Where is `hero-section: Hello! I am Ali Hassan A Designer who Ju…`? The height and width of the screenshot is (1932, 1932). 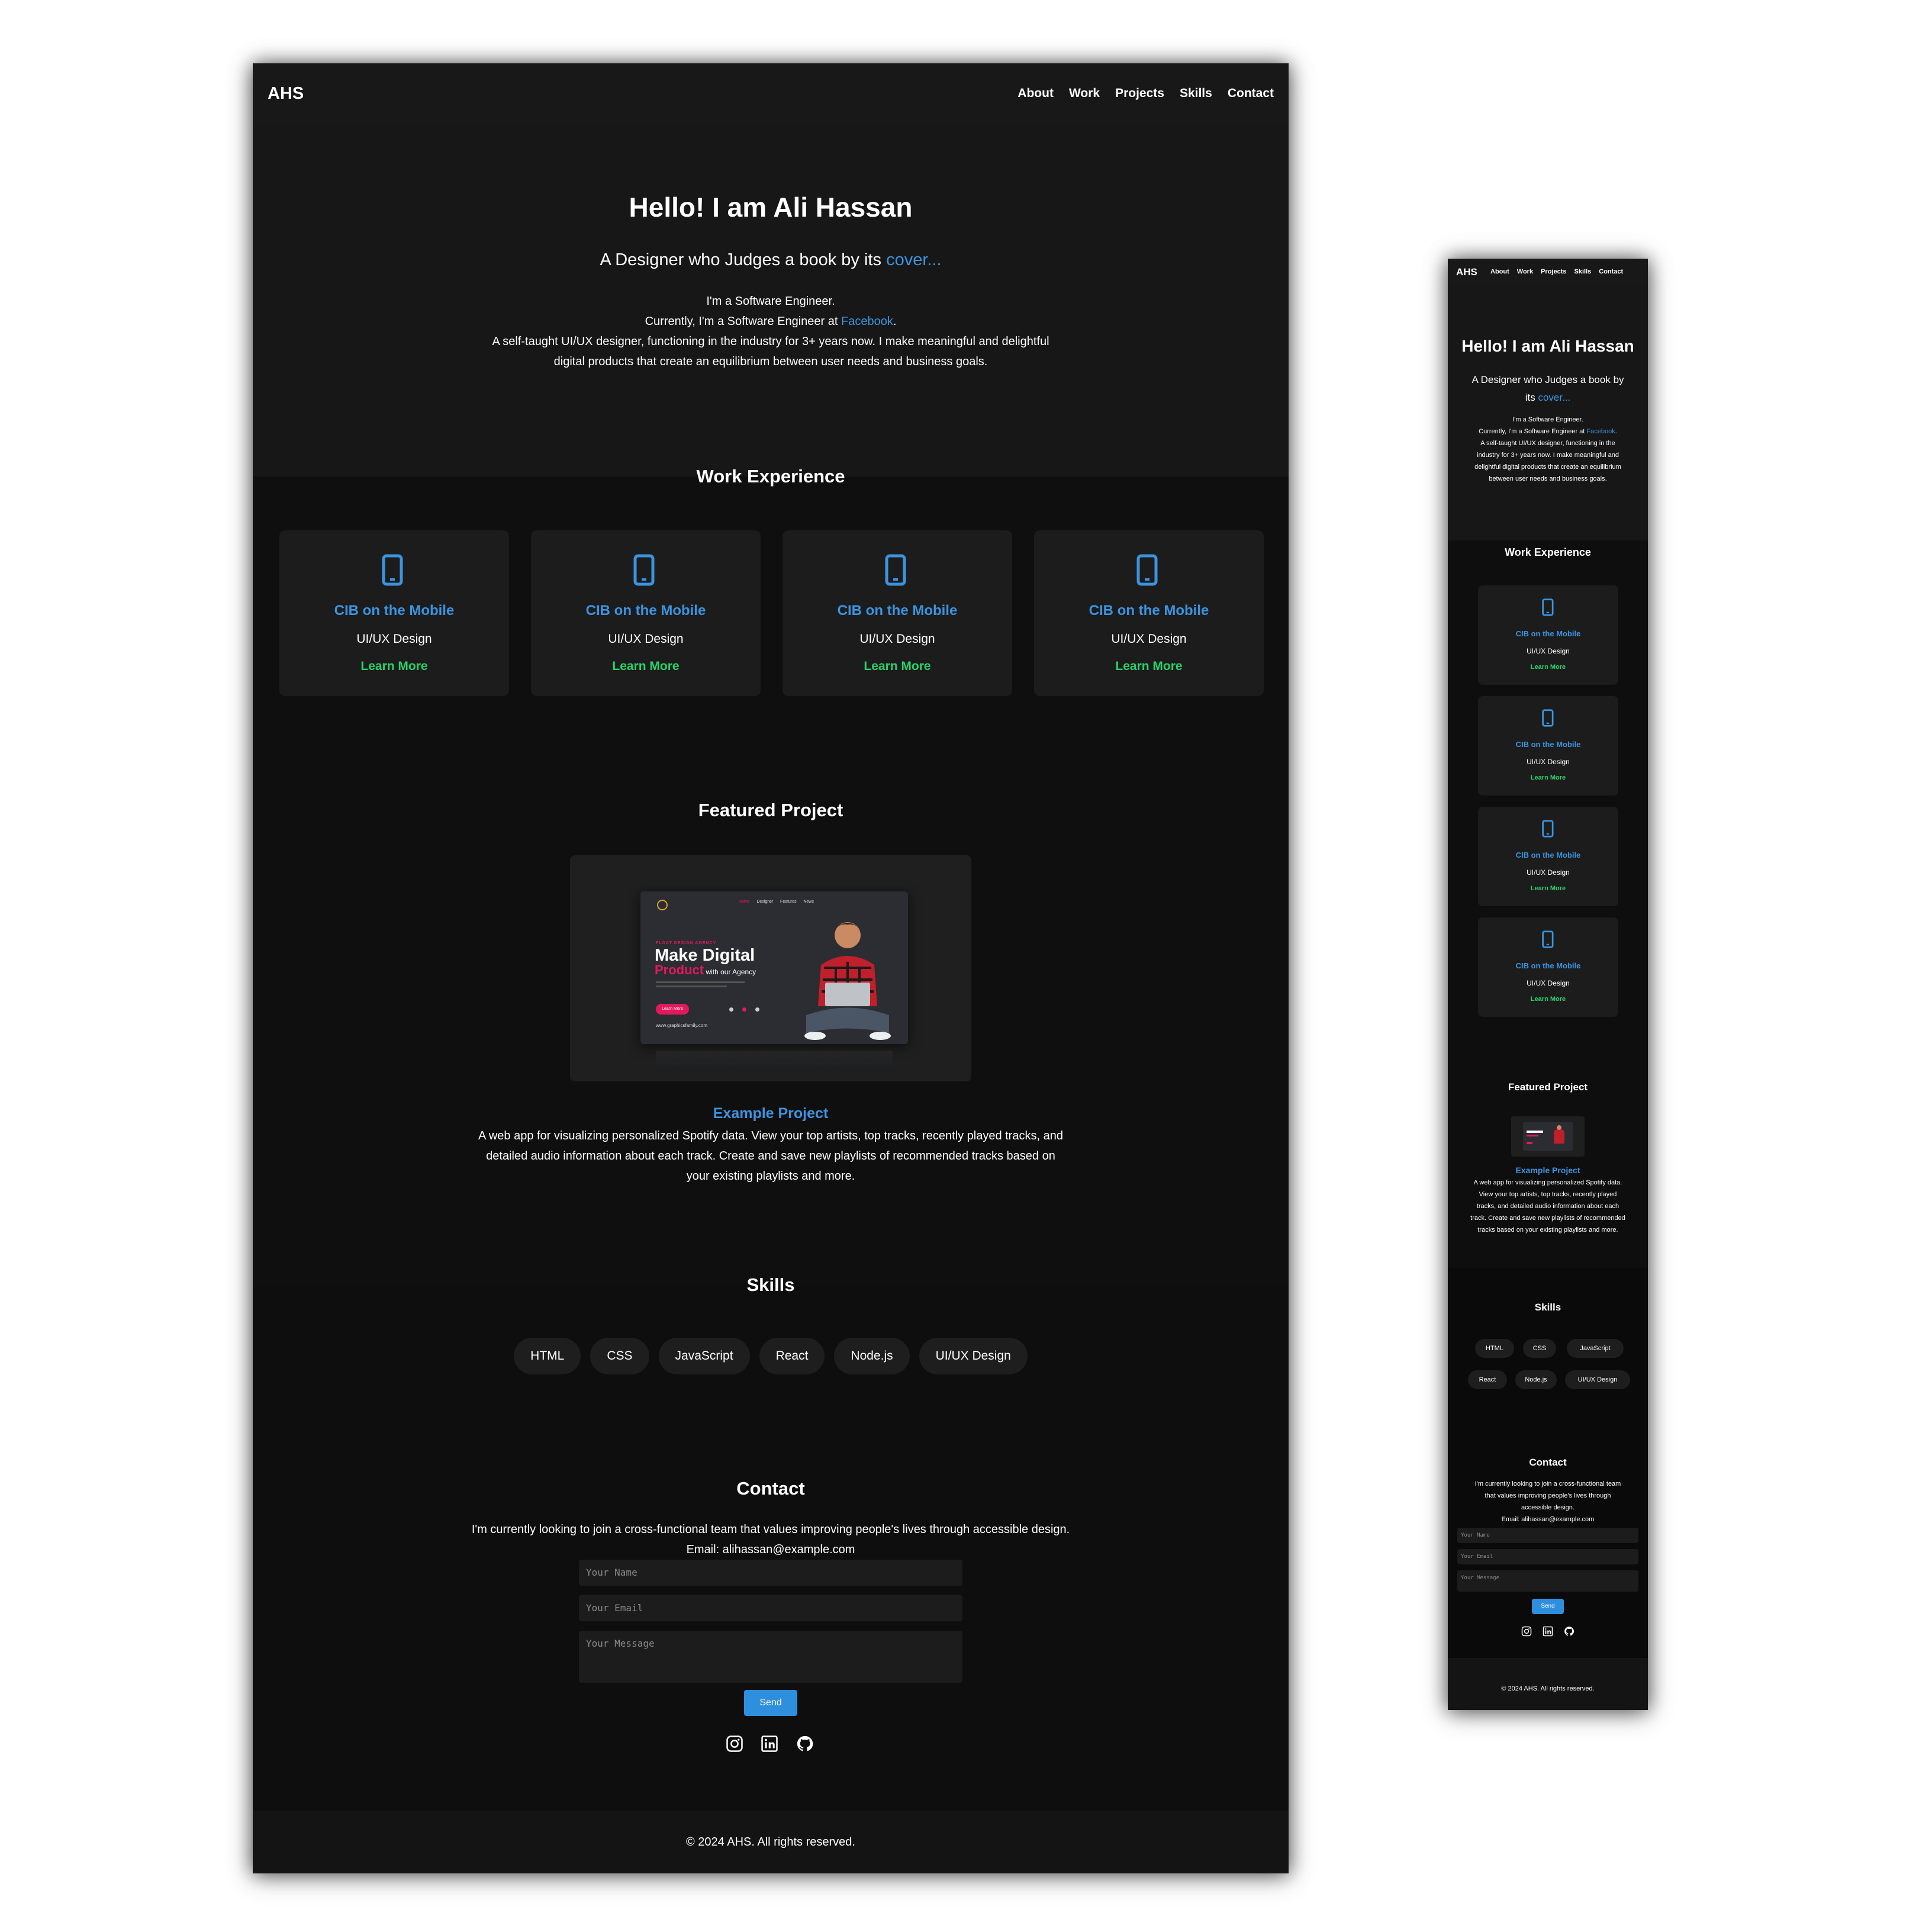
hero-section: Hello! I am Ali Hassan A Designer who Ju… is located at coordinates (771, 300).